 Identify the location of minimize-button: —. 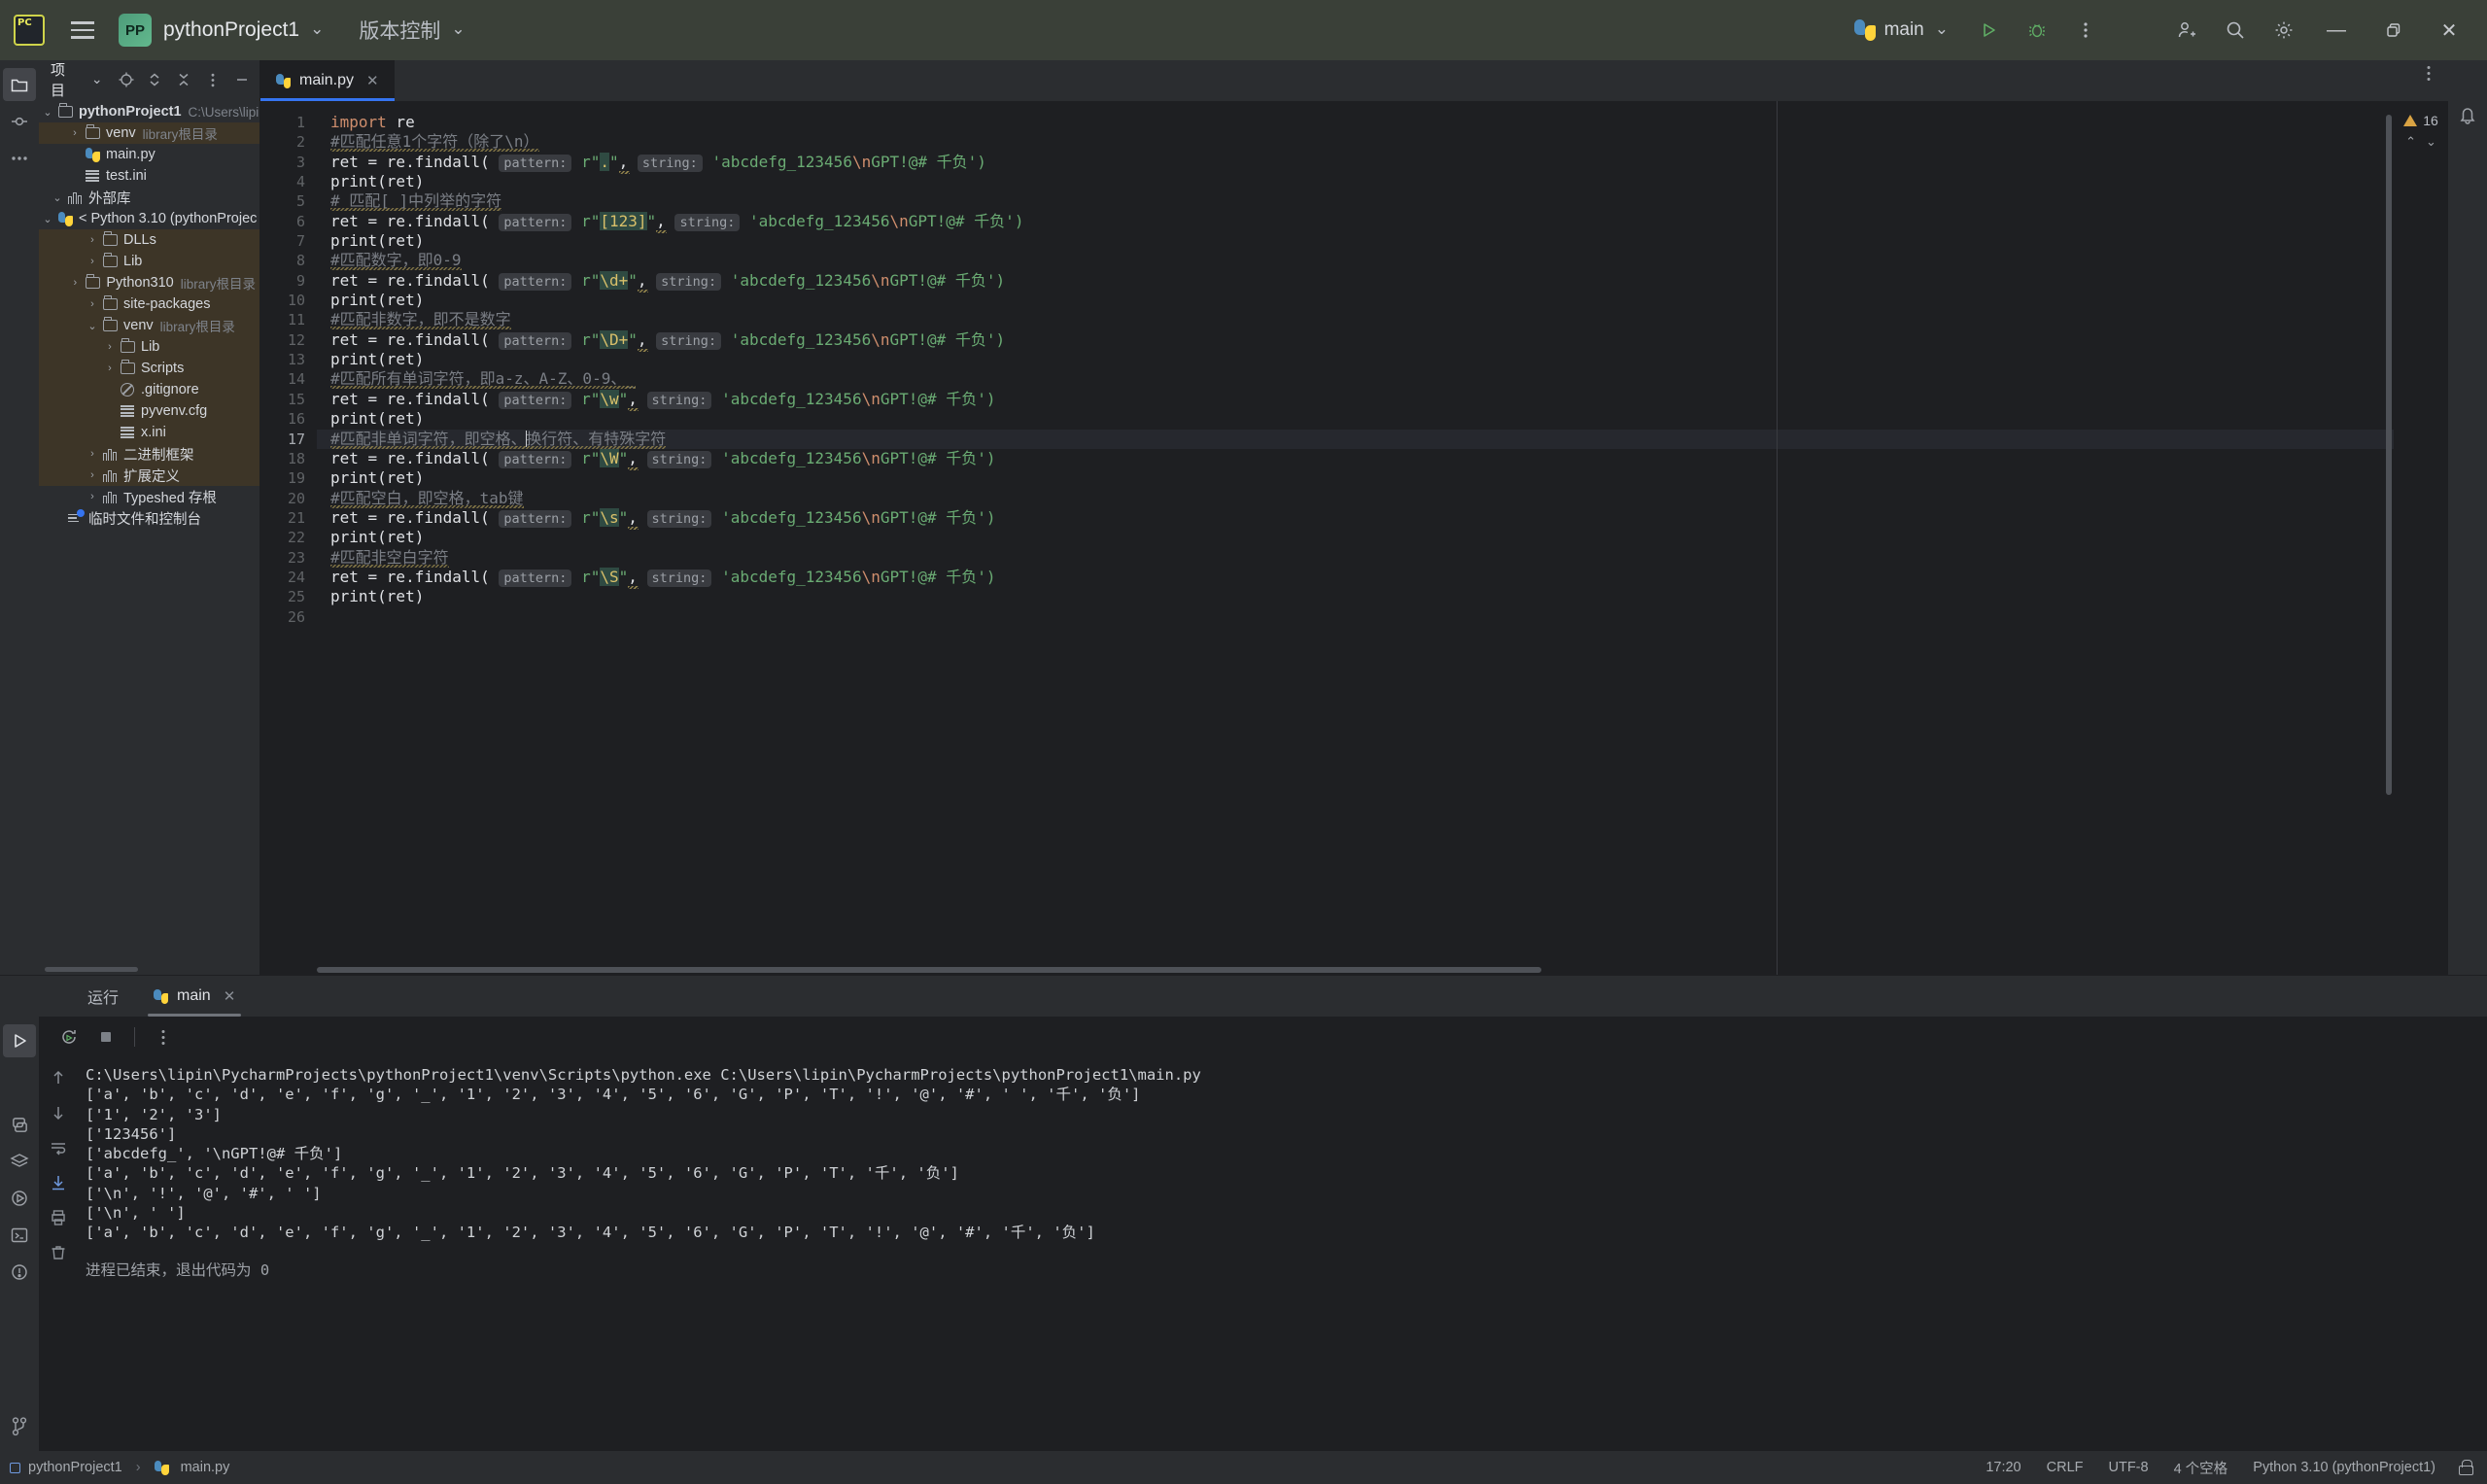
(2337, 30).